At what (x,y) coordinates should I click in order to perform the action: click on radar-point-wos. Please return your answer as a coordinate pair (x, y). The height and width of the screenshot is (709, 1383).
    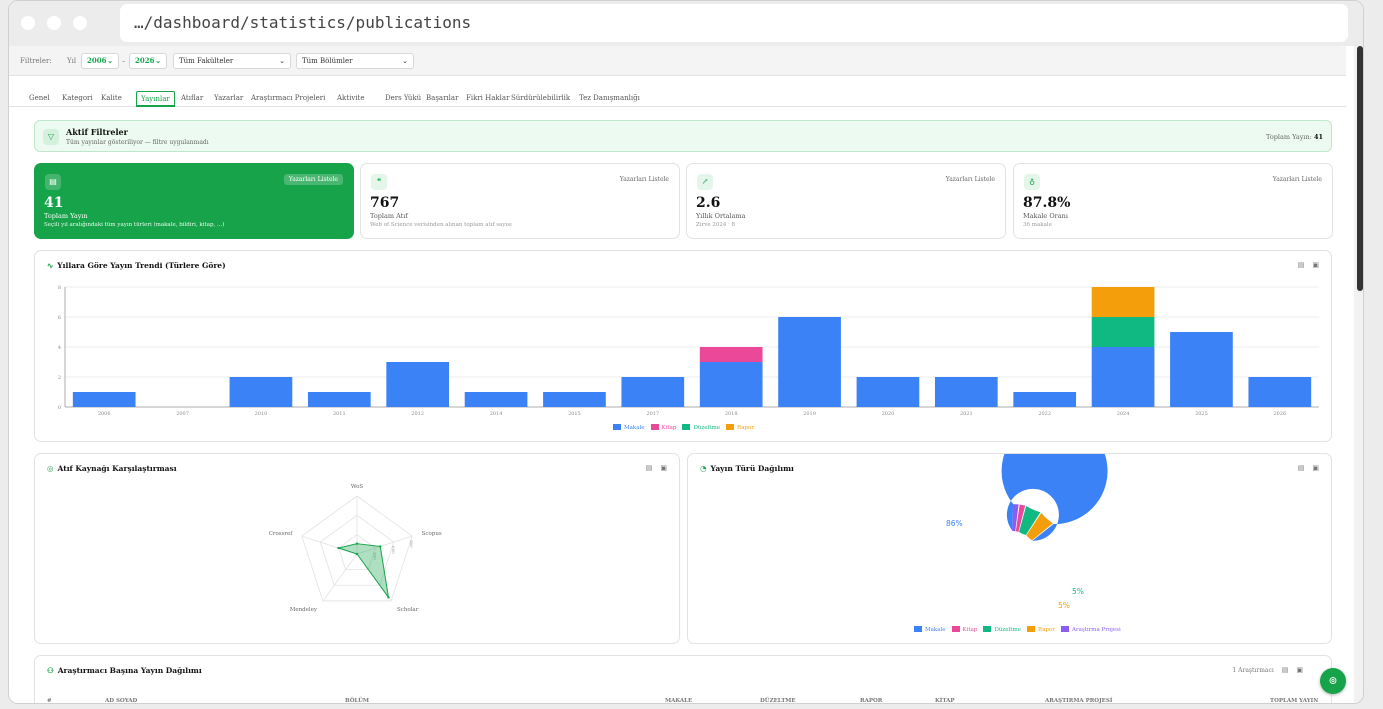
    Looking at the image, I should click on (357, 543).